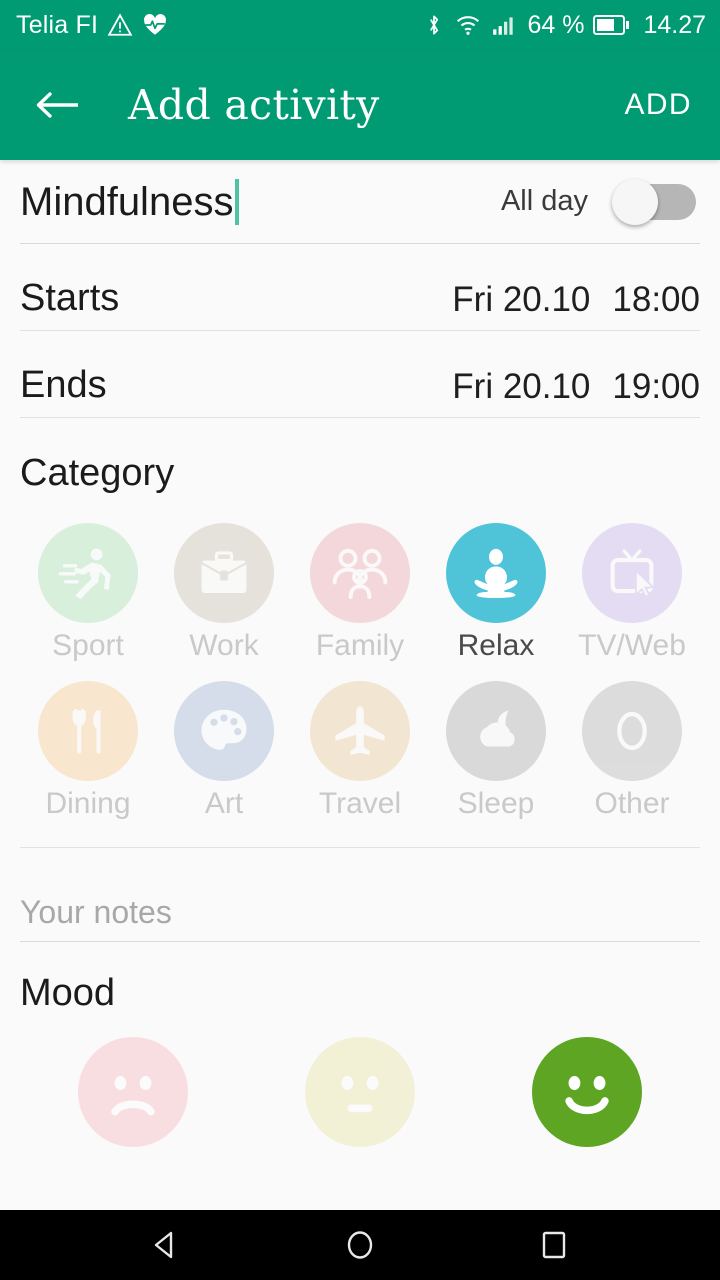  What do you see at coordinates (656, 300) in the screenshot?
I see `starts-time: 18:00` at bounding box center [656, 300].